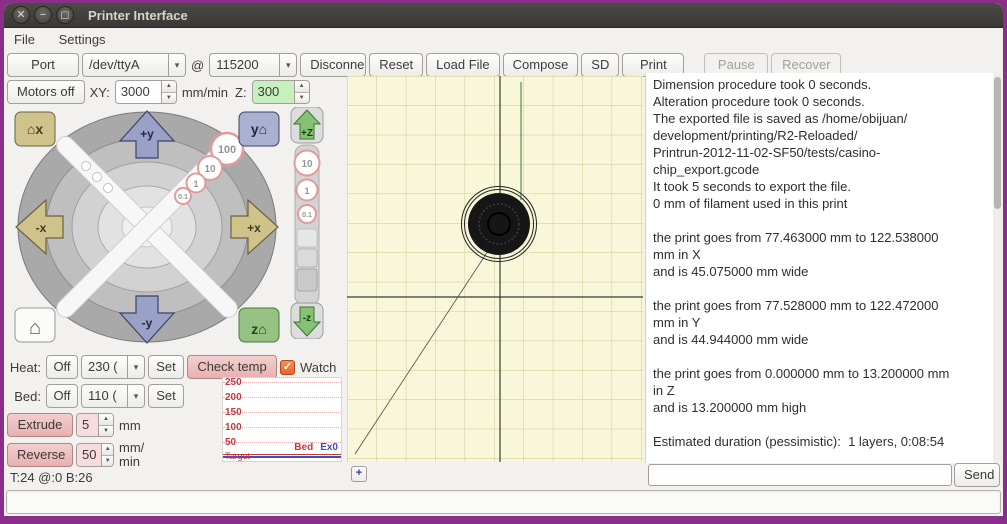 The height and width of the screenshot is (524, 1007). I want to click on reverse-speed-stepper: 50 ▲ ▼, so click(95, 455).